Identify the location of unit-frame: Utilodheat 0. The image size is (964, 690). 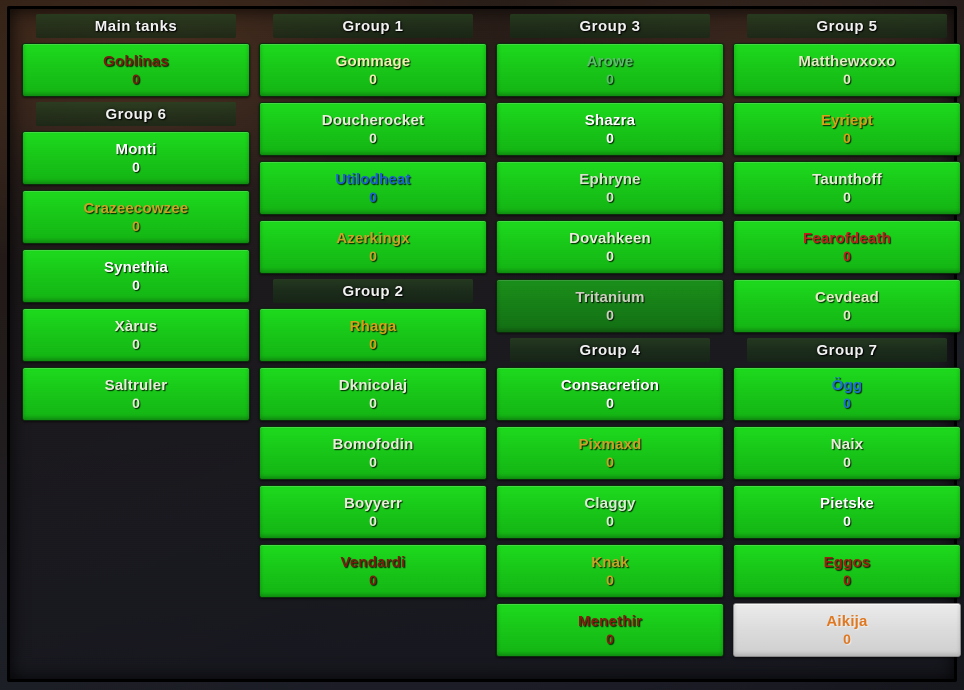
(373, 188).